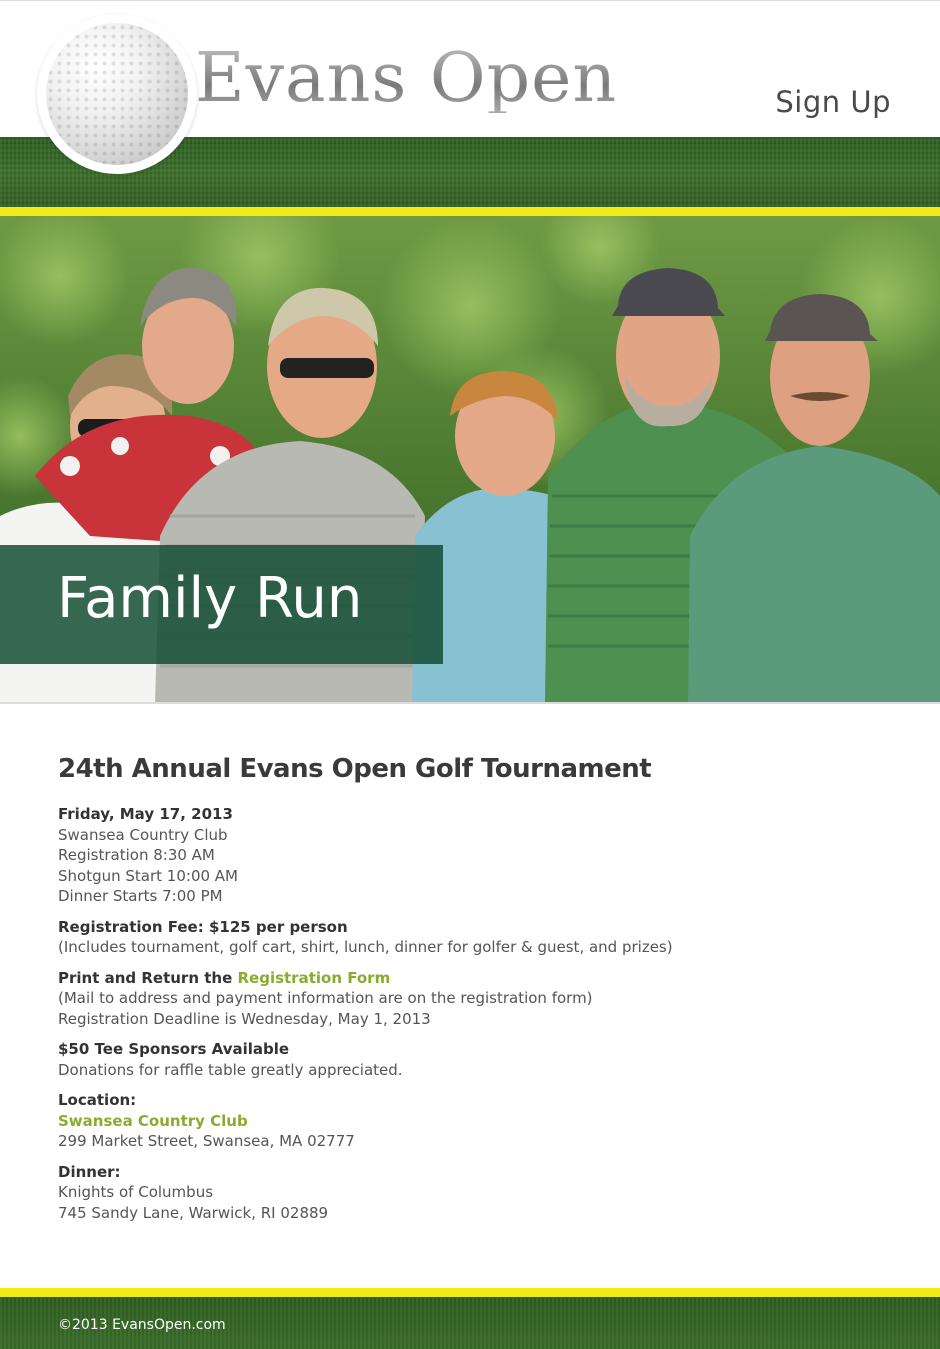 Image resolution: width=940 pixels, height=1349 pixels. Describe the element at coordinates (470, 1323) in the screenshot. I see `site-footer: ©2013 EvansOpen.com` at that location.